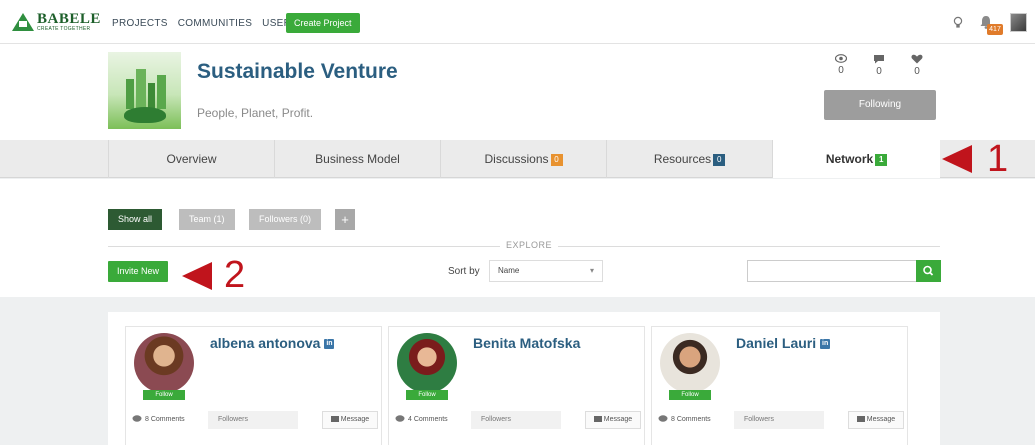 The height and width of the screenshot is (445, 1035). I want to click on eye-icon, so click(841, 58).